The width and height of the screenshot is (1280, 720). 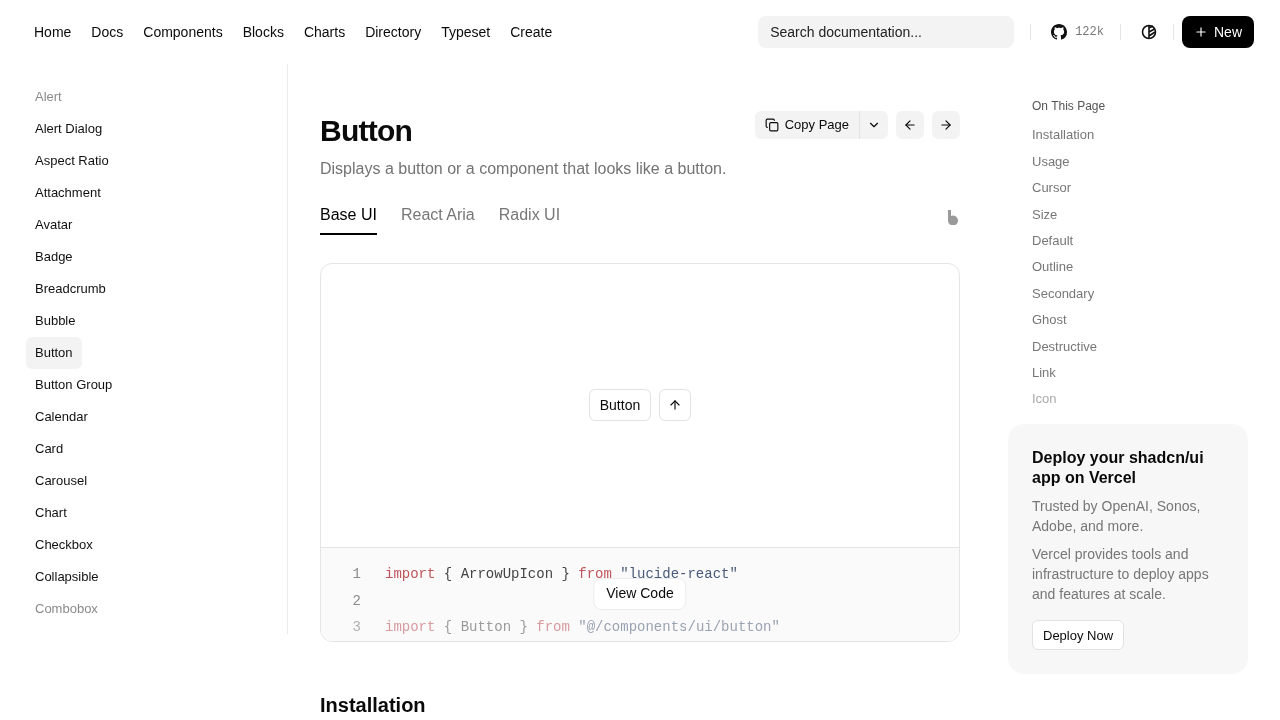 What do you see at coordinates (356, 575) in the screenshot?
I see `line-number: 1` at bounding box center [356, 575].